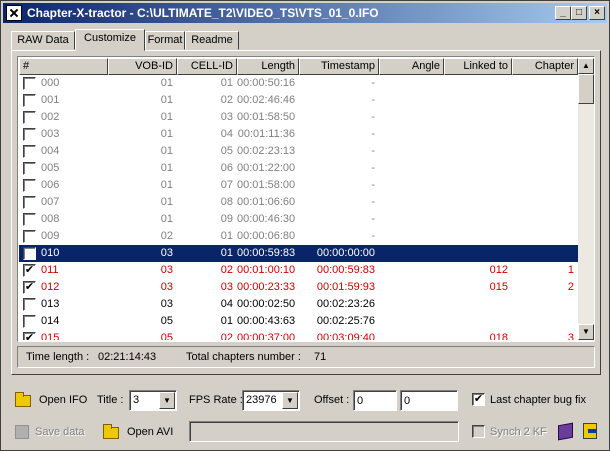 The height and width of the screenshot is (451, 610). What do you see at coordinates (266, 117) in the screenshot?
I see `cell-length: 00:01:58:50` at bounding box center [266, 117].